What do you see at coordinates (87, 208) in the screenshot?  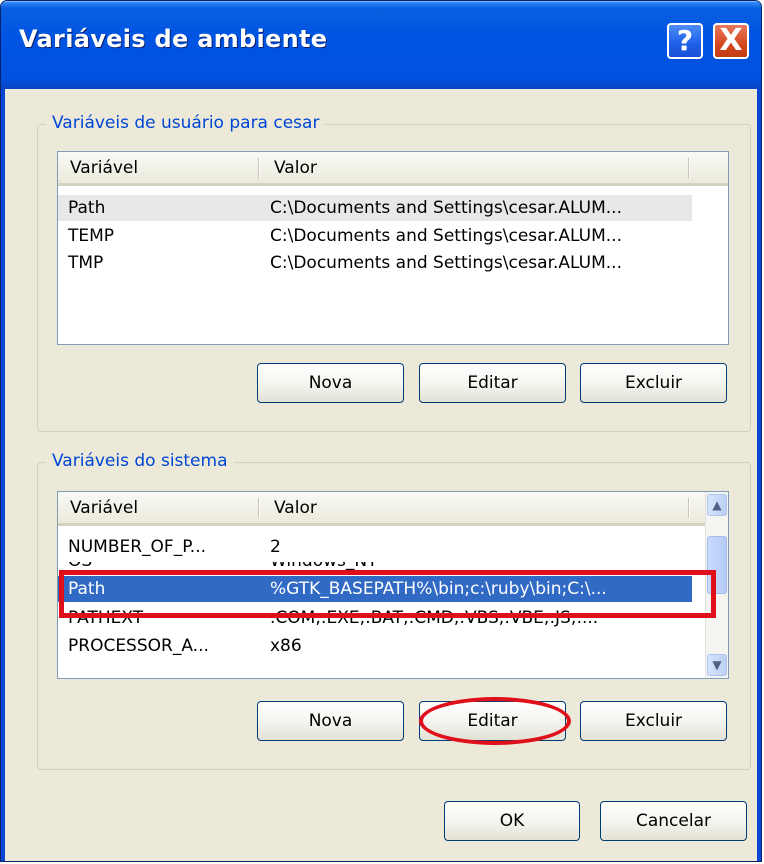 I see `variable-name: Path` at bounding box center [87, 208].